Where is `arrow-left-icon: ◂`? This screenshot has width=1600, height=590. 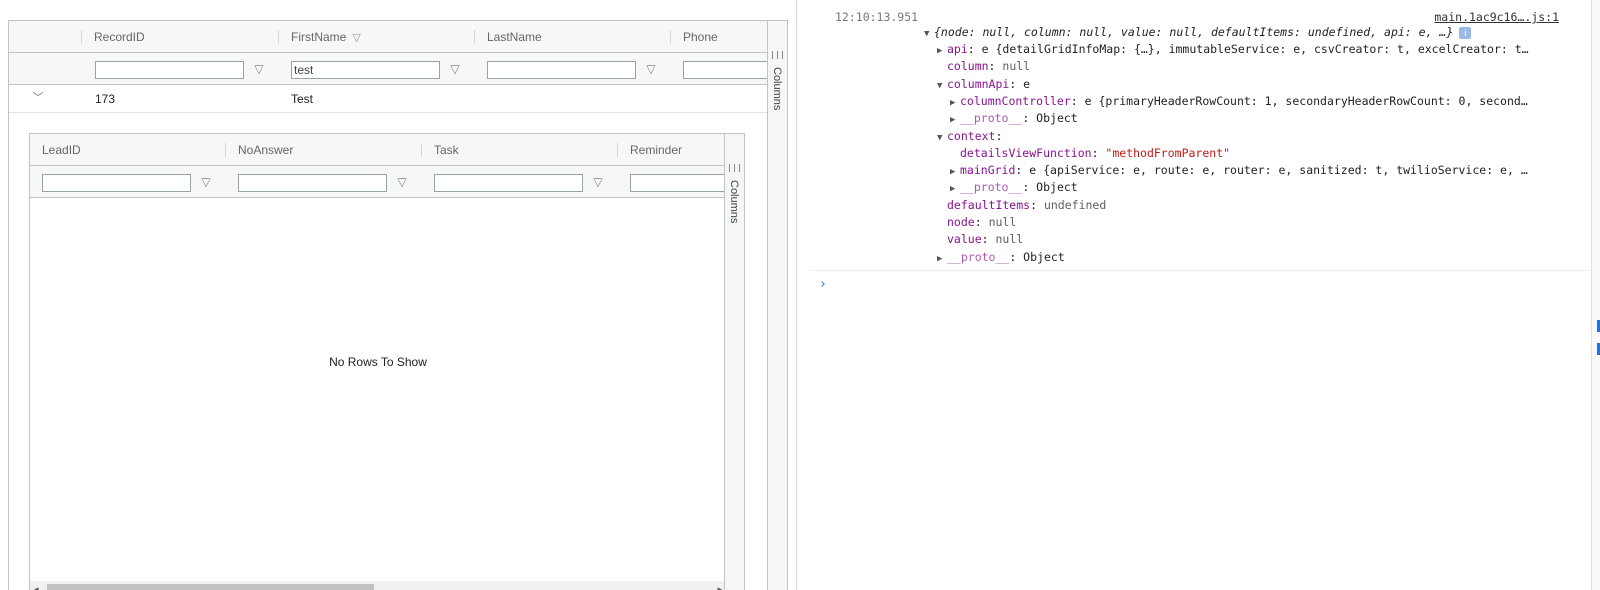 arrow-left-icon: ◂ is located at coordinates (36, 587).